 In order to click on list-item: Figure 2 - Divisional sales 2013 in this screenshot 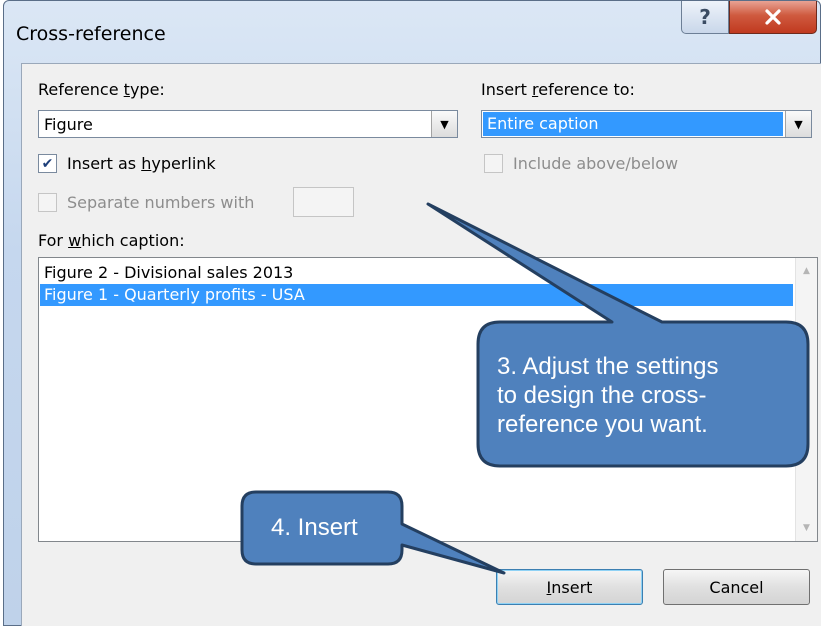, I will do `click(416, 273)`.